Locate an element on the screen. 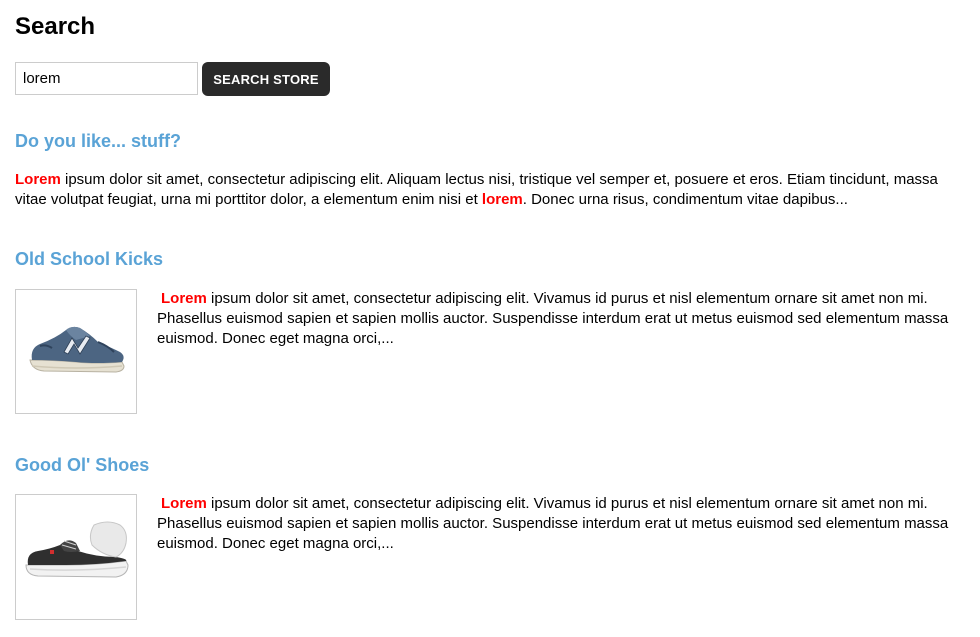 This screenshot has height=637, width=980. result-title: Good Ol' Shoes is located at coordinates (82, 465).